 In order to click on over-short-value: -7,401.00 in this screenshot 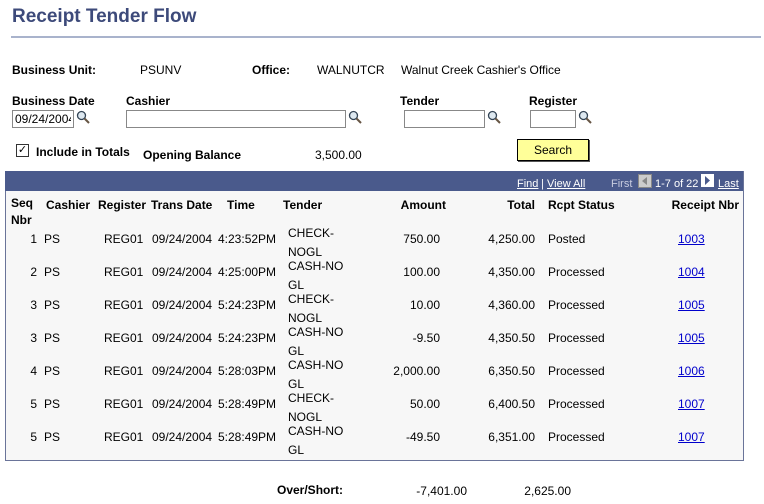, I will do `click(441, 491)`.